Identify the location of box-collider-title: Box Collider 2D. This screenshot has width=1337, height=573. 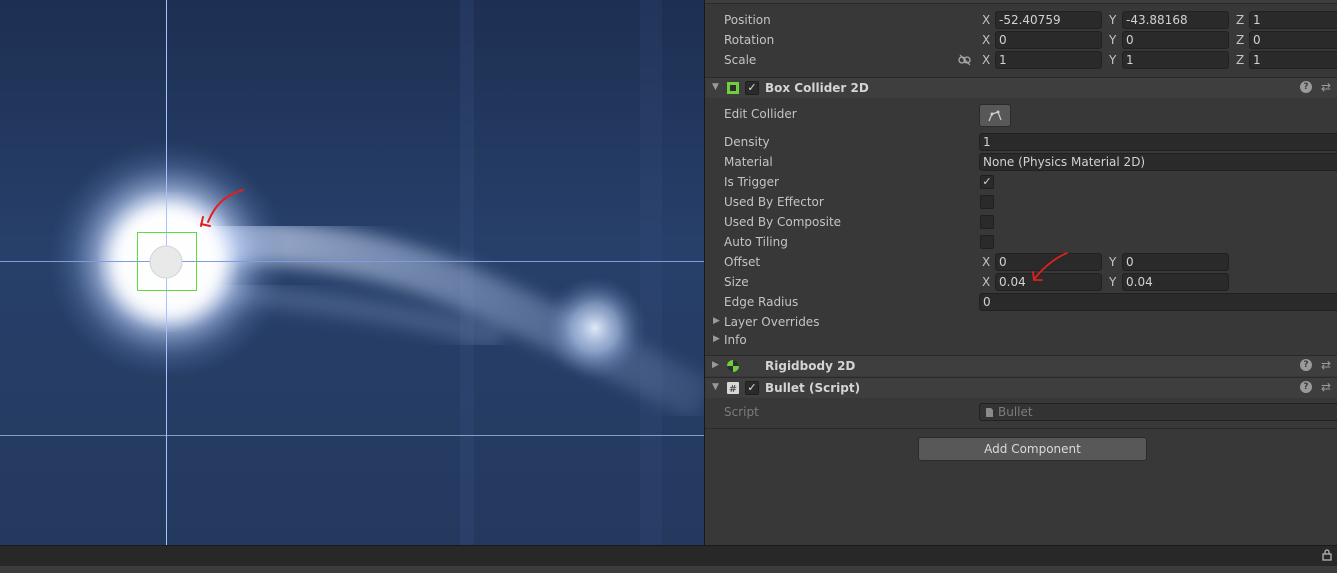
(817, 88).